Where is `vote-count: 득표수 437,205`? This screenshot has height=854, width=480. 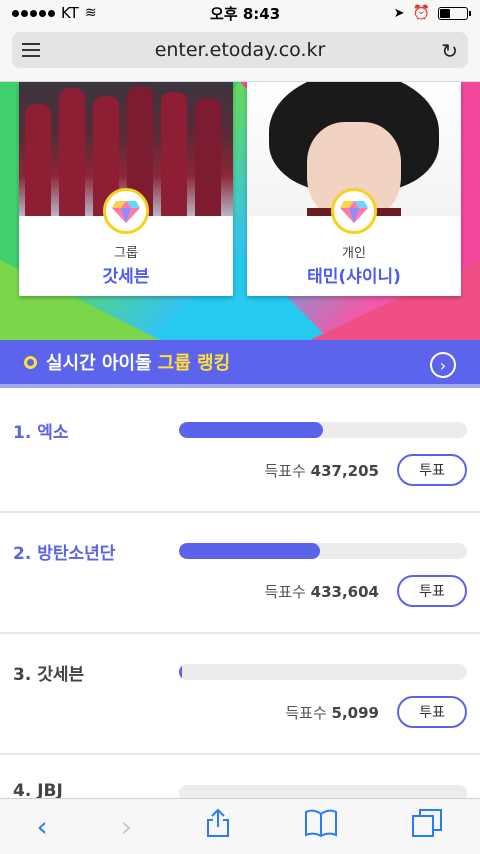 vote-count: 득표수 437,205 is located at coordinates (321, 470).